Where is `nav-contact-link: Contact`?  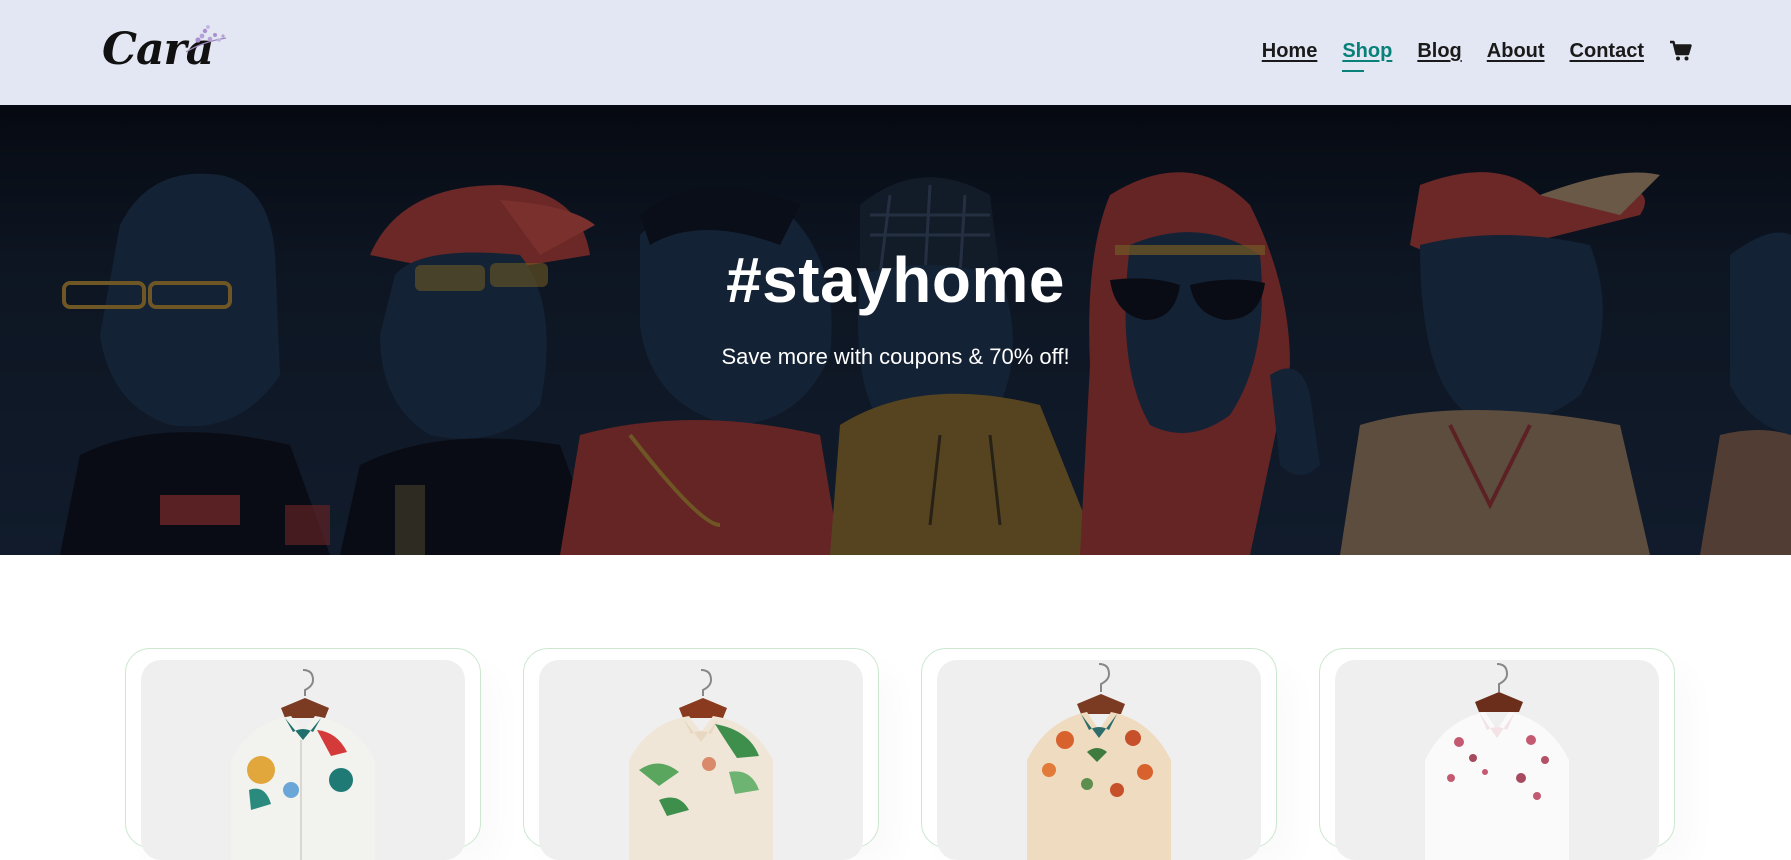 nav-contact-link: Contact is located at coordinates (1607, 51).